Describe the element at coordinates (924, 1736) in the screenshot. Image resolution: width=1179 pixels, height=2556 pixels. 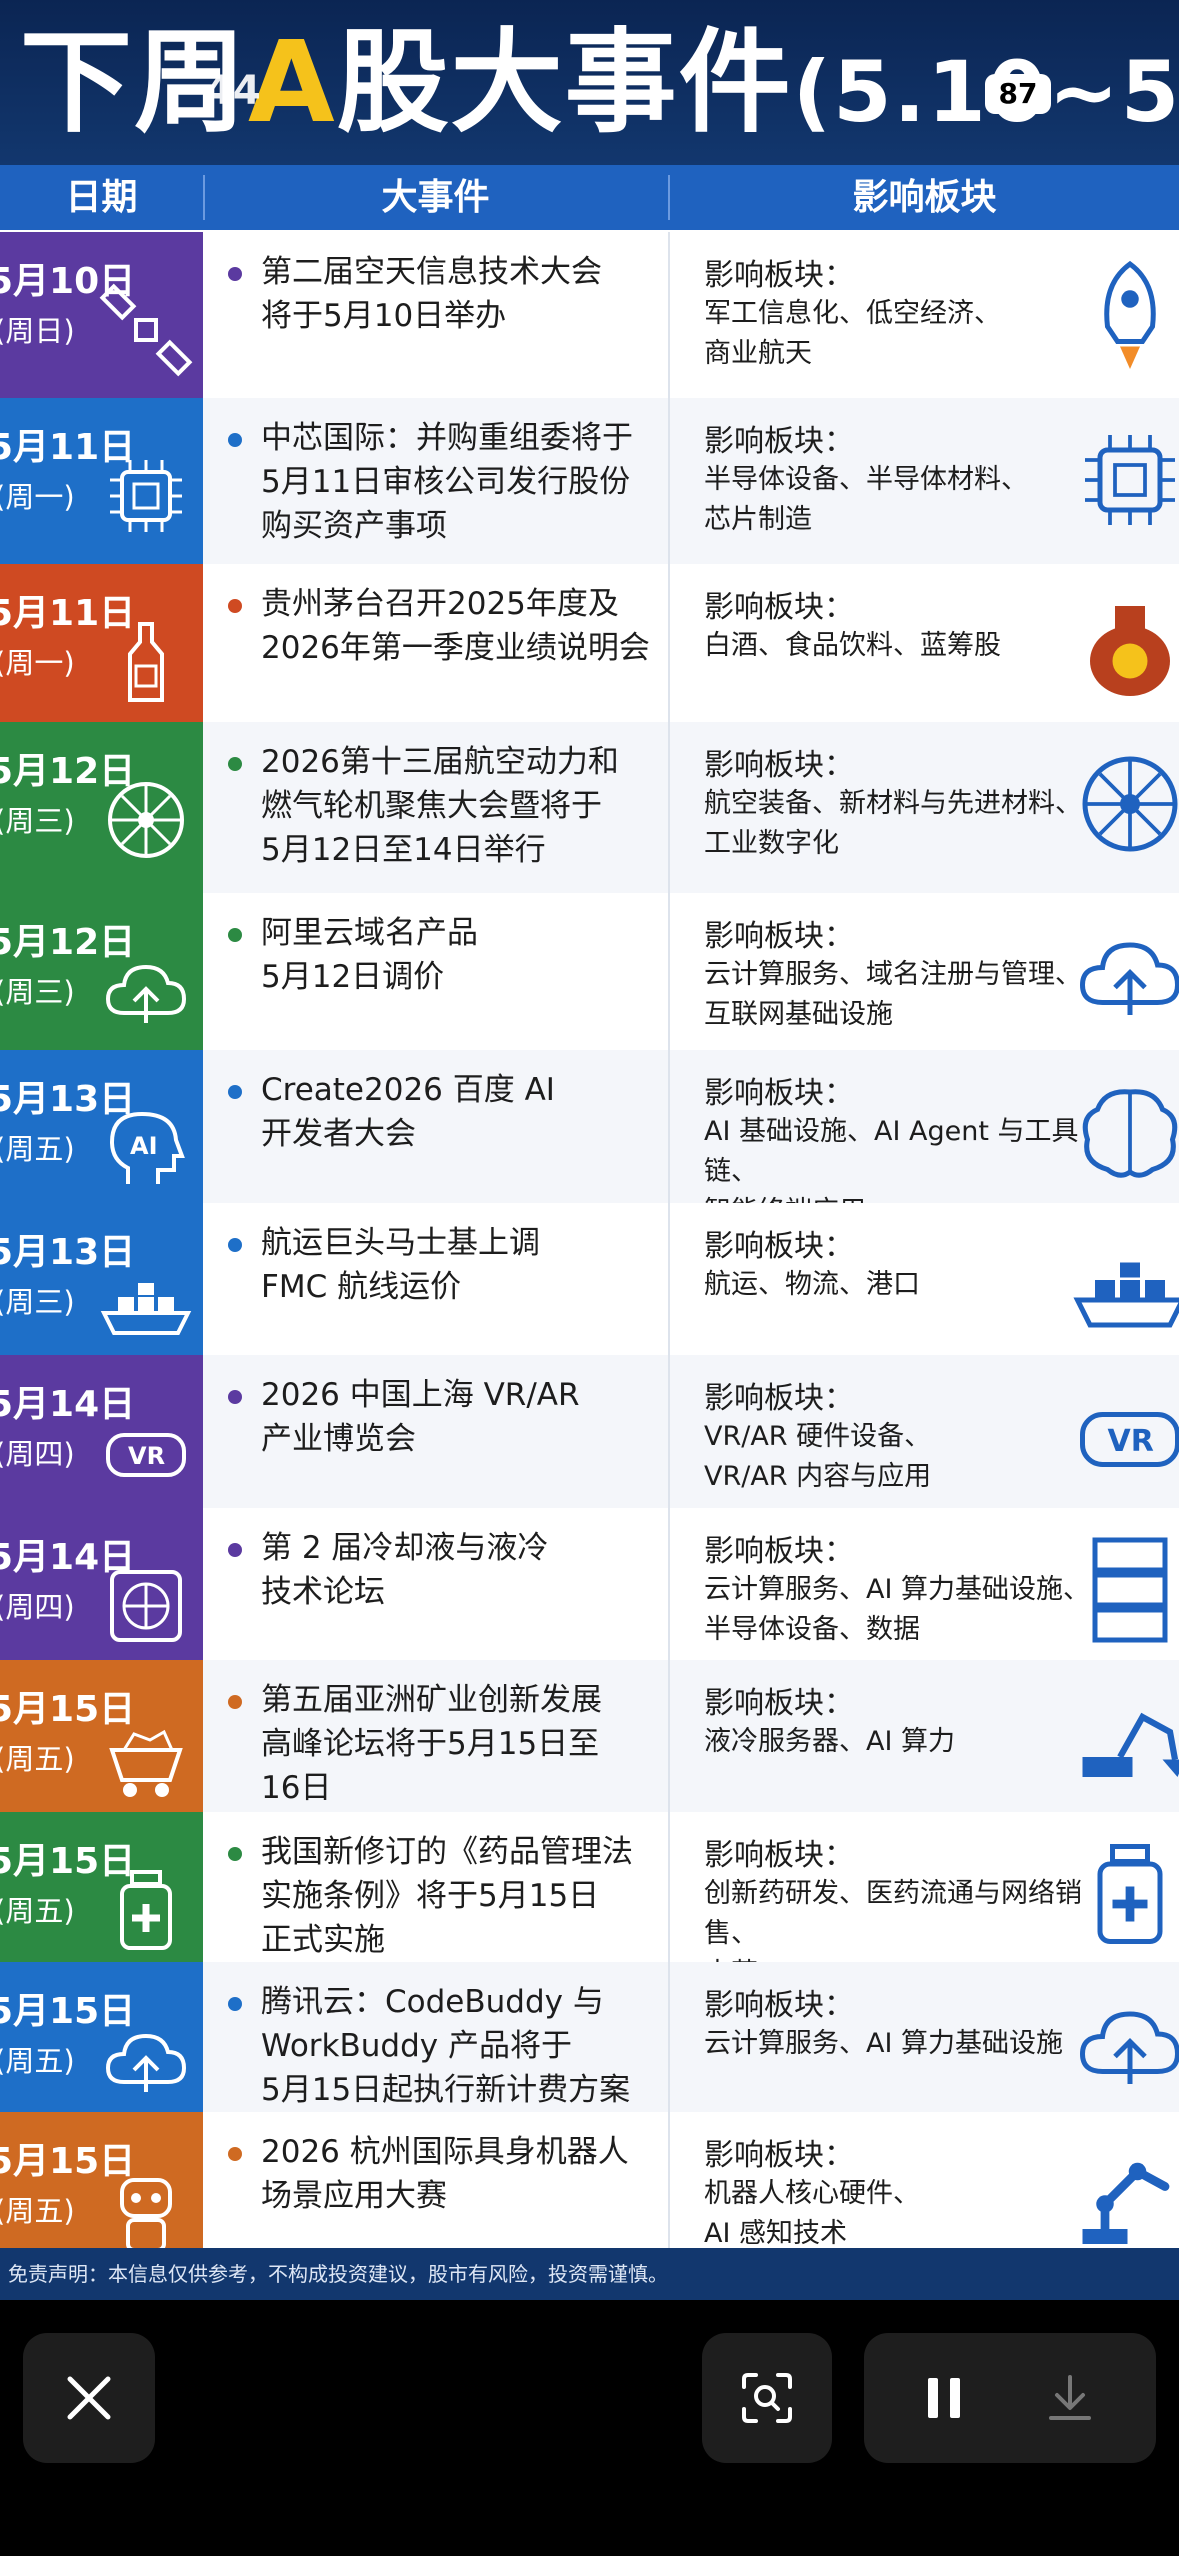
I see `impact-cell: 影响板块： 液冷服务器、AI 算力` at that location.